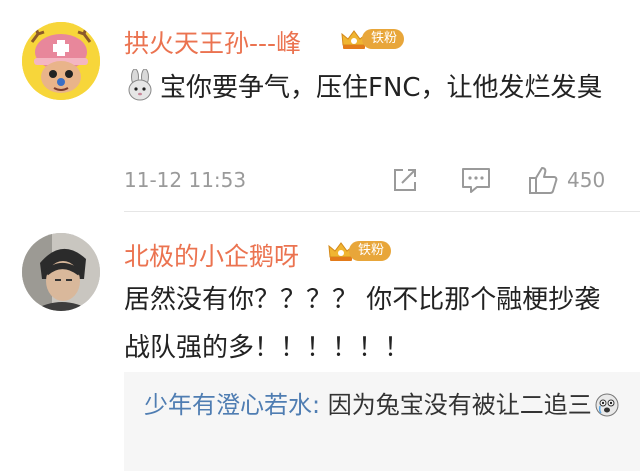  What do you see at coordinates (212, 42) in the screenshot?
I see `username: 拱火天王孙---峰` at bounding box center [212, 42].